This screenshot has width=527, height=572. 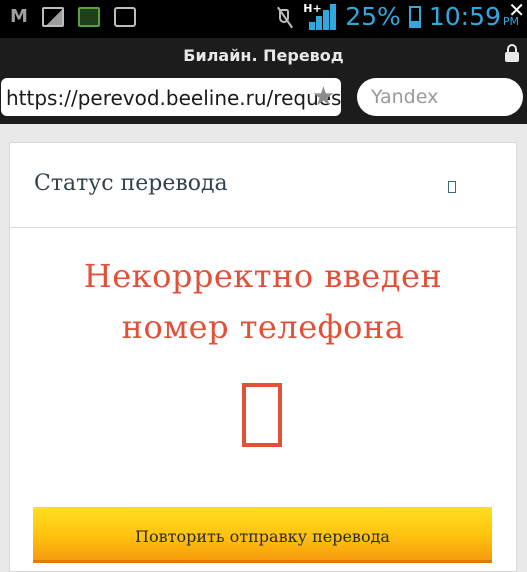 I want to click on m-notification-icon: M, so click(x=19, y=16).